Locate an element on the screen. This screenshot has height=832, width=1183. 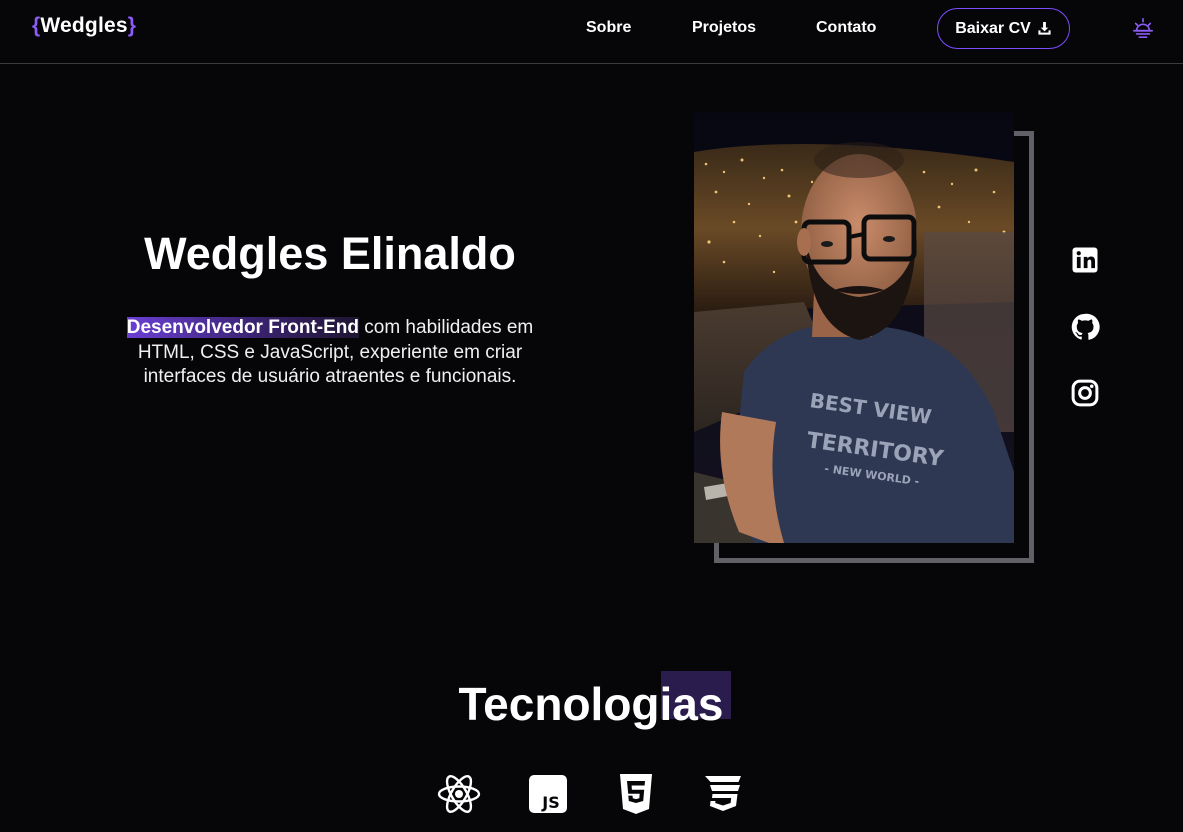
site-logo: {Wedgles} is located at coordinates (84, 26).